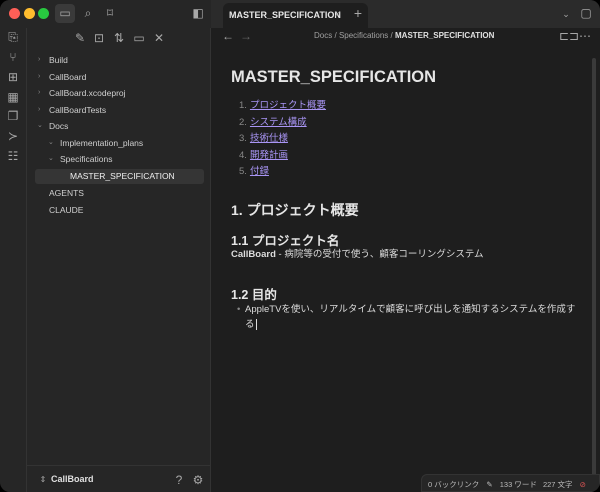 This screenshot has width=600, height=492. I want to click on tree-item-file: AGENTS, so click(66, 193).